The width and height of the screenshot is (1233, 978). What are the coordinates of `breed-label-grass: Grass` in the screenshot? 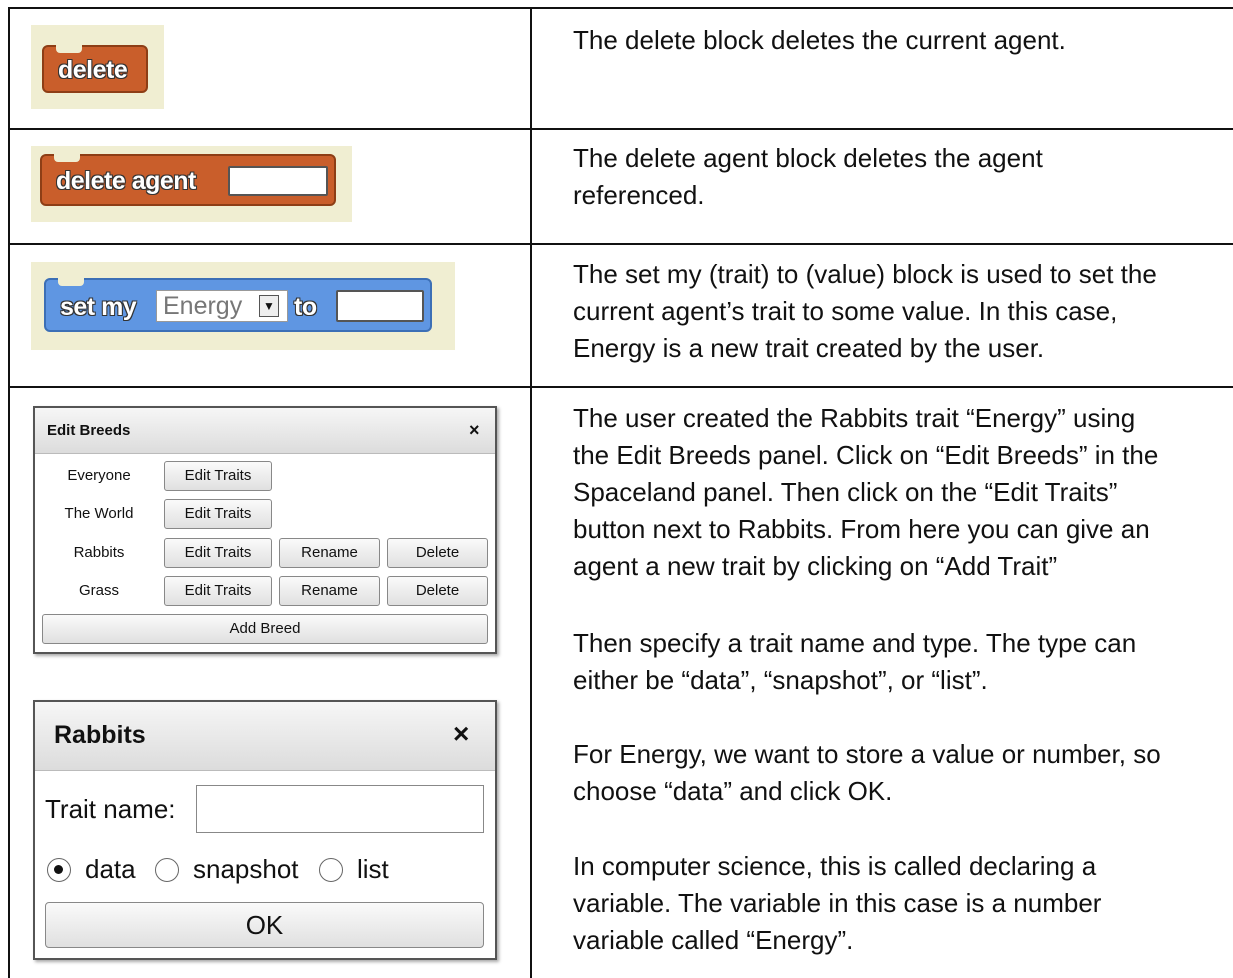 It's located at (98, 590).